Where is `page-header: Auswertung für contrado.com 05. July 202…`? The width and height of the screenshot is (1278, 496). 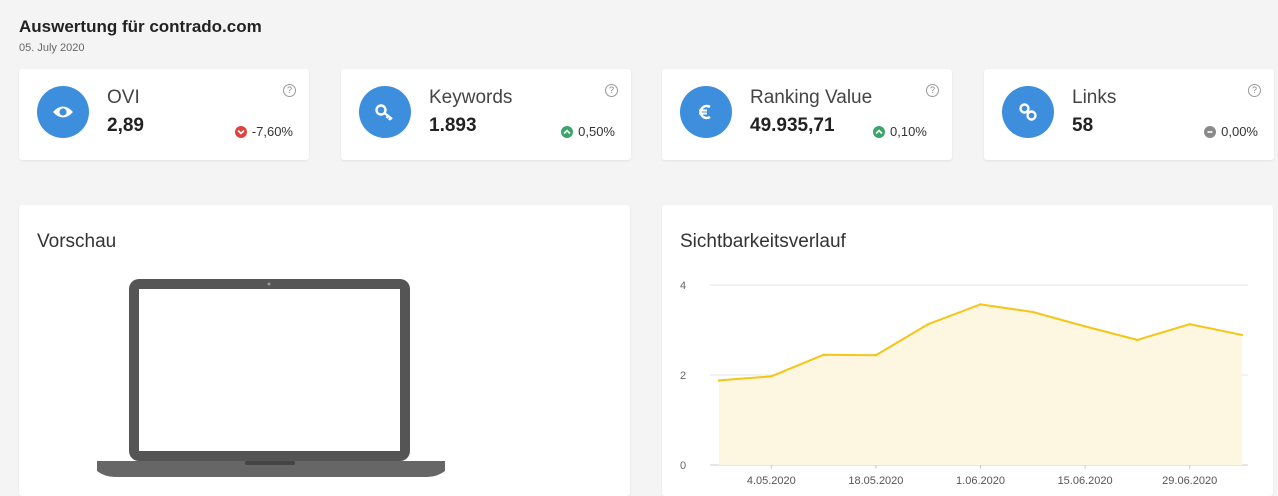 page-header: Auswertung für contrado.com 05. July 202… is located at coordinates (140, 35).